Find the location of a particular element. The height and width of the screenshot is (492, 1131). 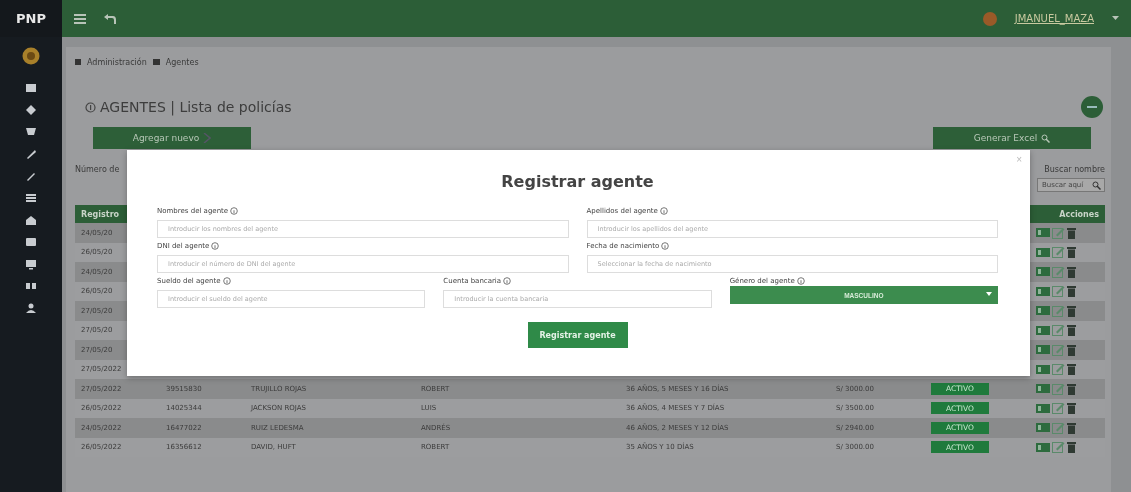

breadcrumb-item: Agentes is located at coordinates (182, 62).